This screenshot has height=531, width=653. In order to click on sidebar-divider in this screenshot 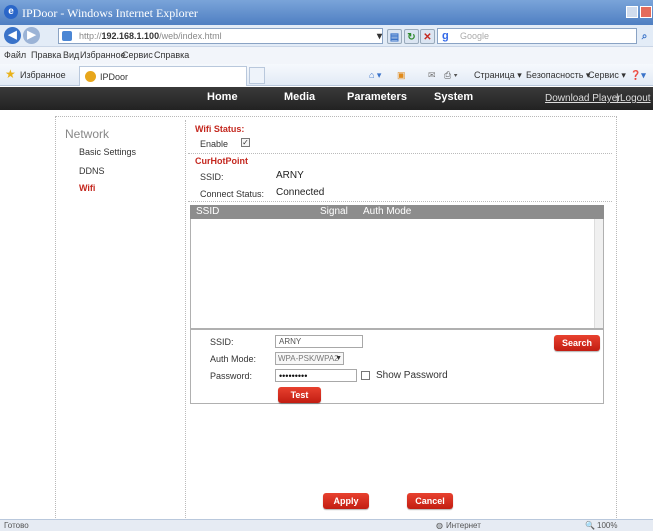, I will do `click(185, 320)`.